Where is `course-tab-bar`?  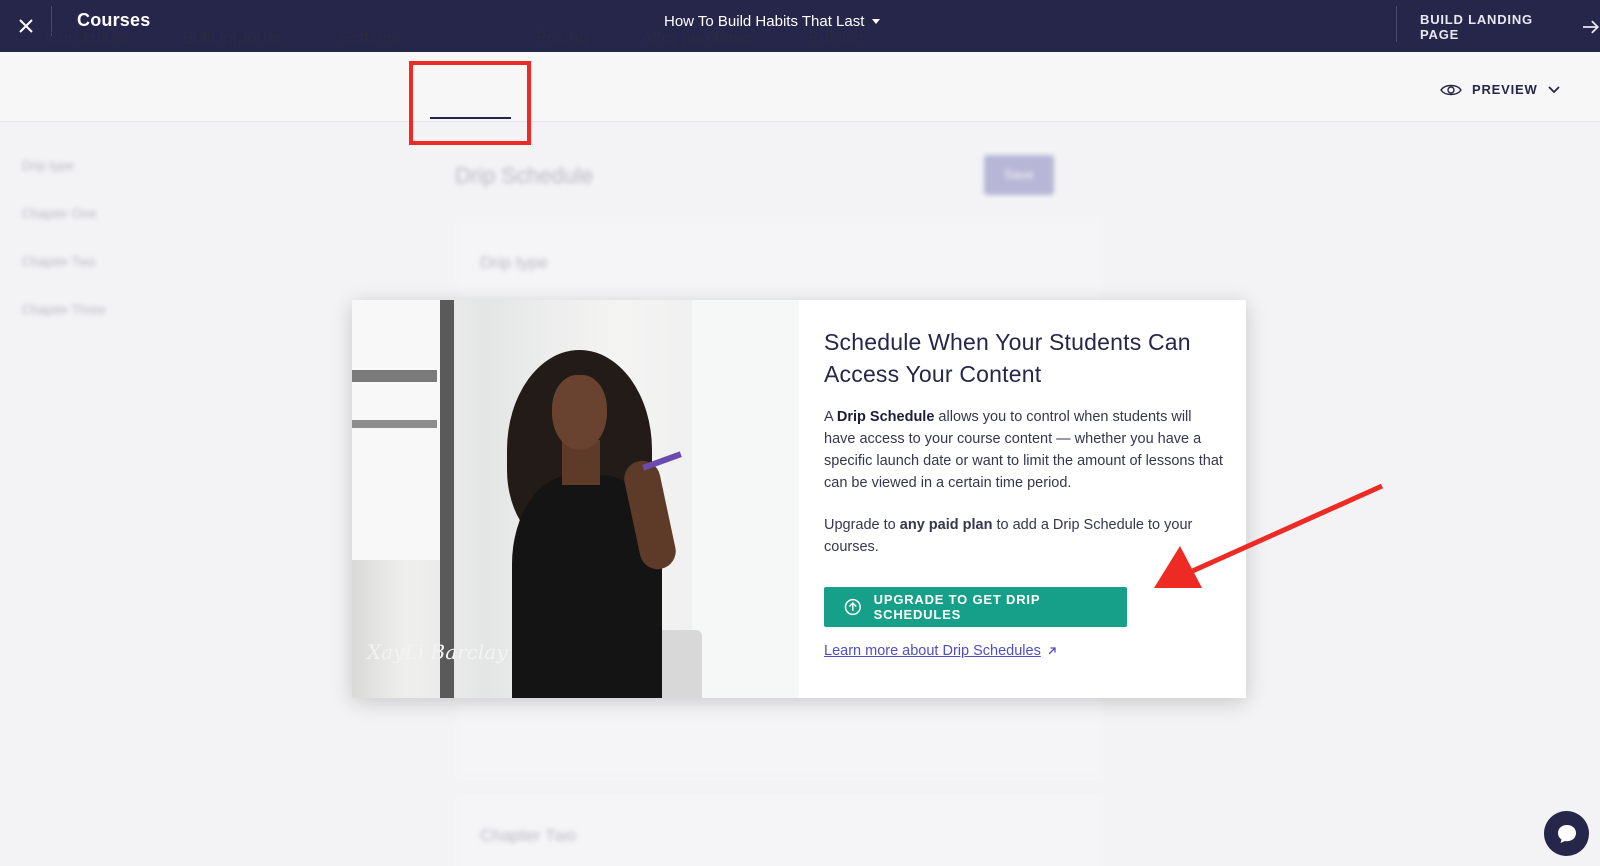
course-tab-bar is located at coordinates (800, 87).